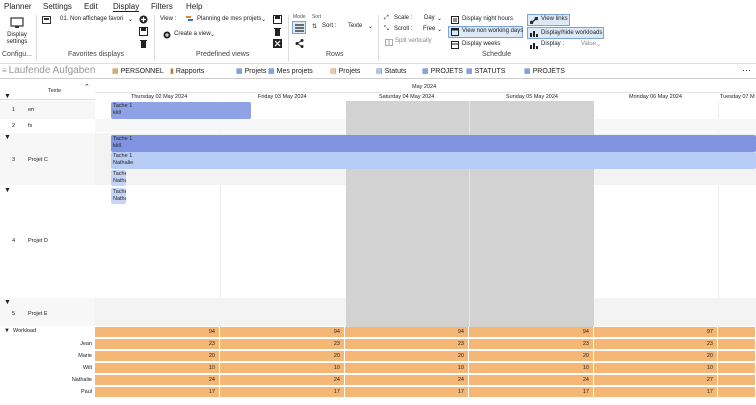 Image resolution: width=756 pixels, height=405 pixels. I want to click on workload-chart-icon, so click(533, 33).